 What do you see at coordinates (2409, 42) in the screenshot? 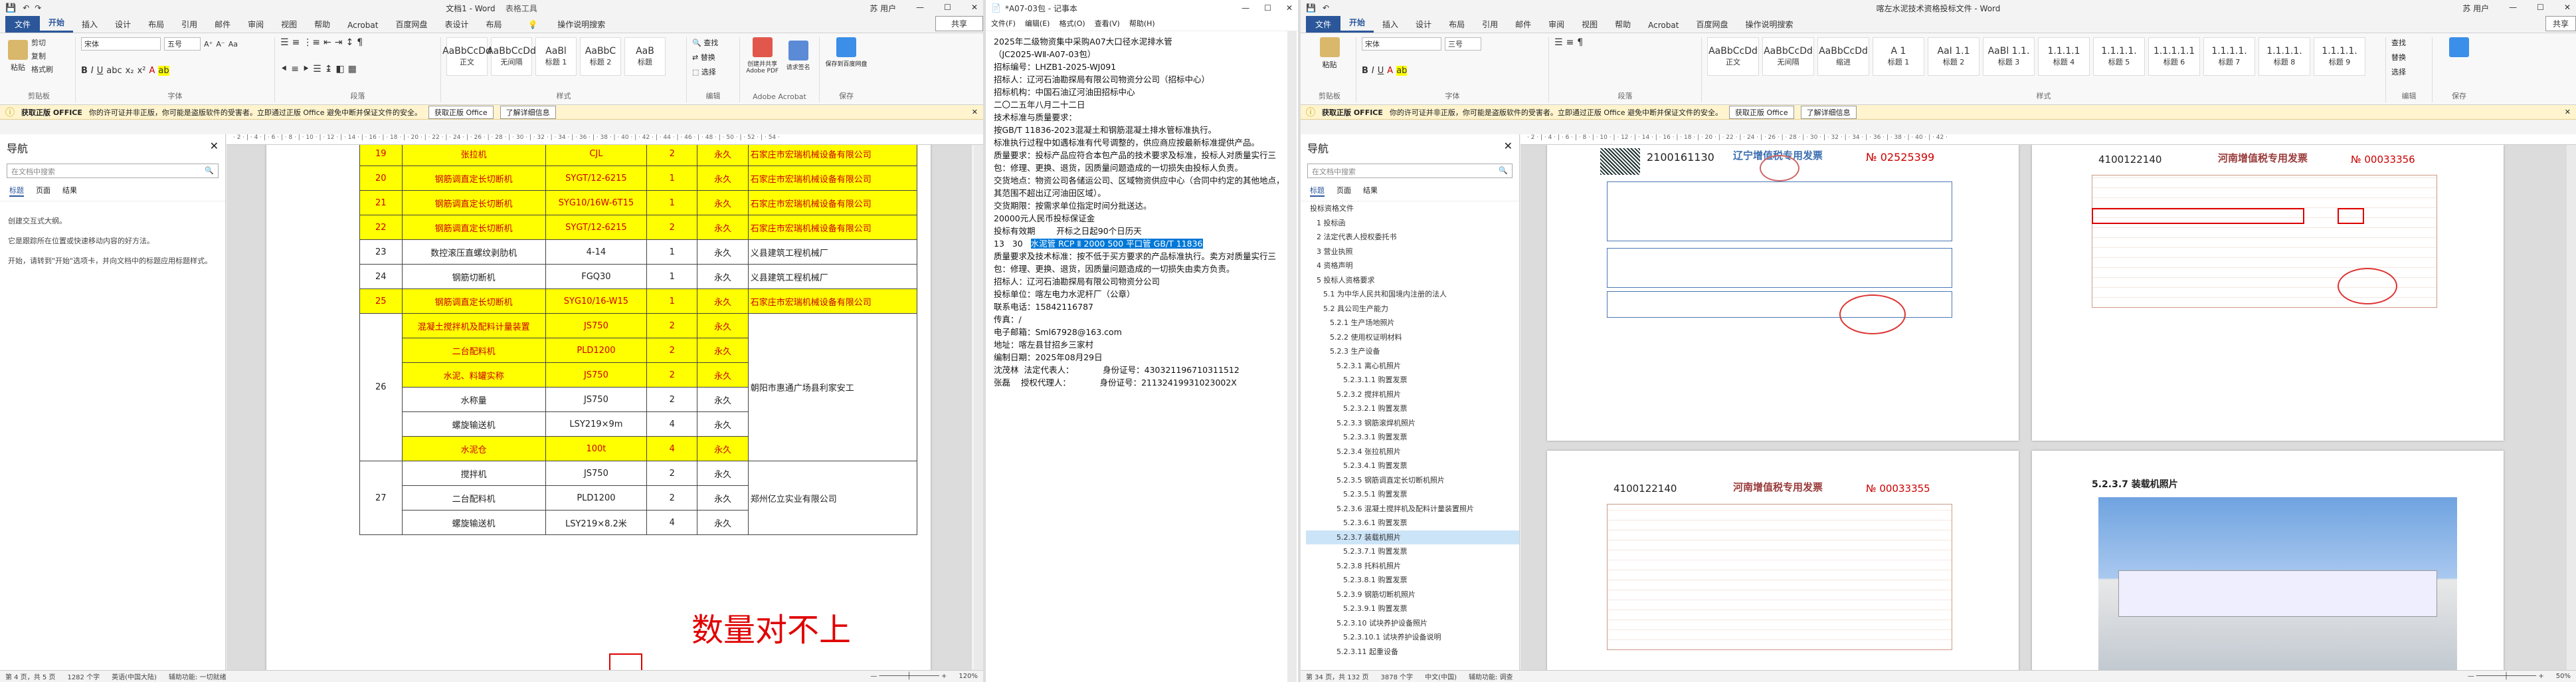
I see `find-button-2: 查找` at bounding box center [2409, 42].